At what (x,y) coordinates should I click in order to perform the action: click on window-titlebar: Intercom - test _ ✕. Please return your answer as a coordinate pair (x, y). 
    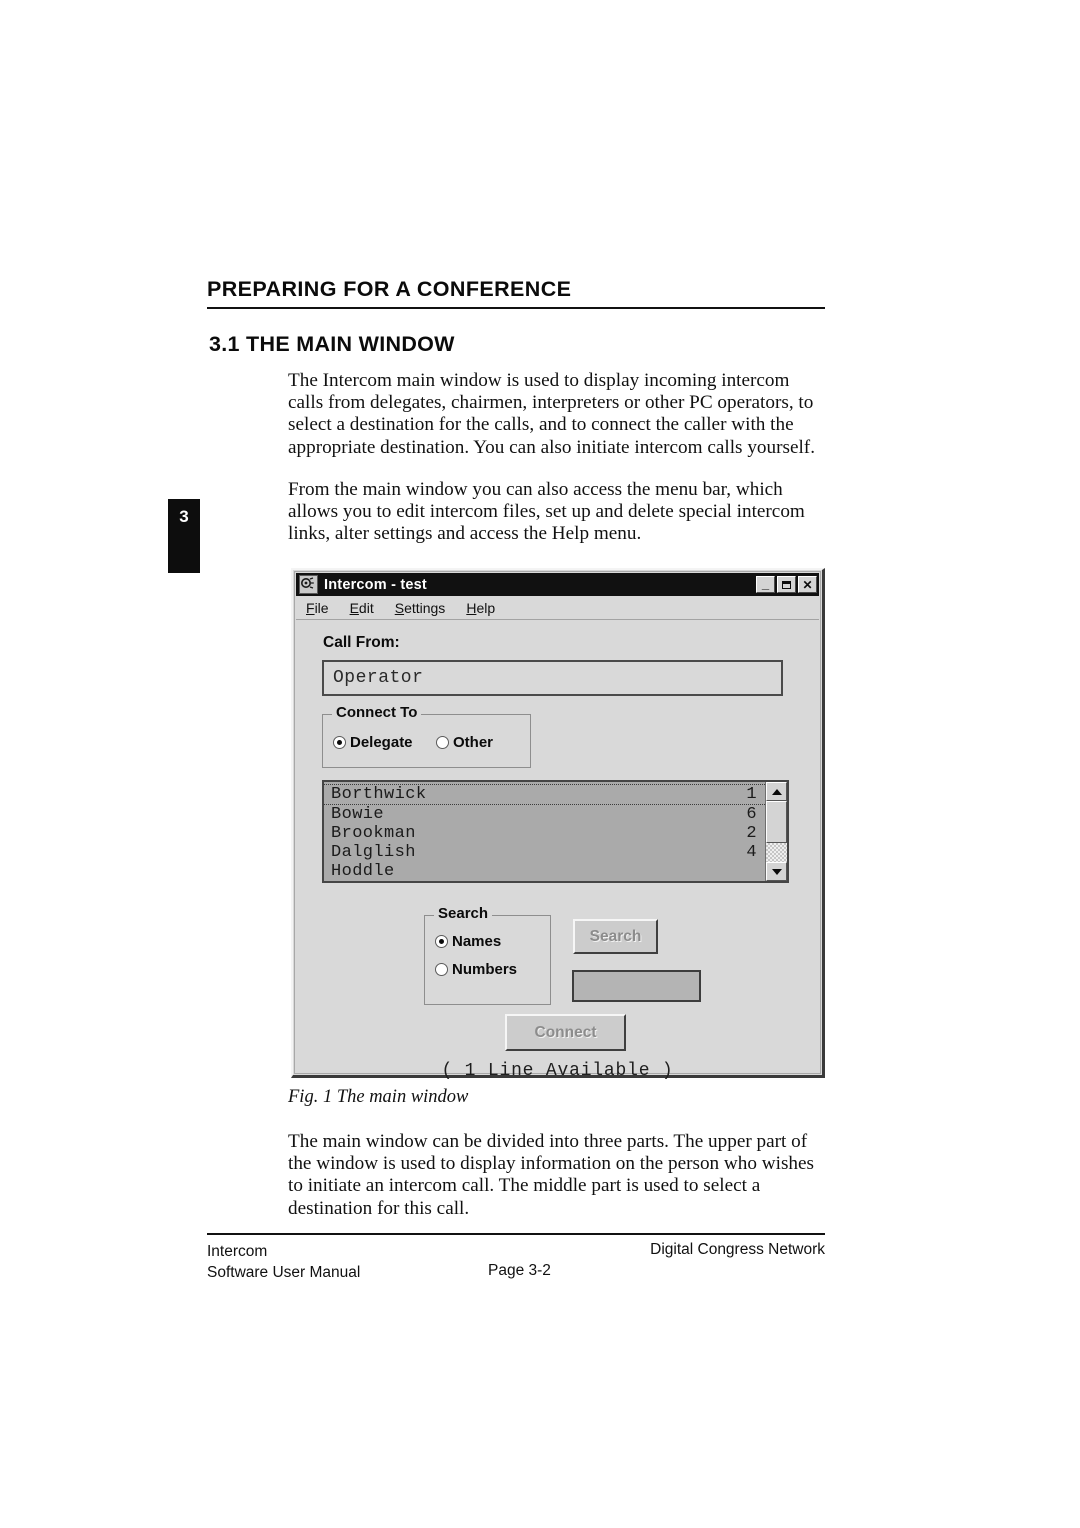
    Looking at the image, I should click on (557, 584).